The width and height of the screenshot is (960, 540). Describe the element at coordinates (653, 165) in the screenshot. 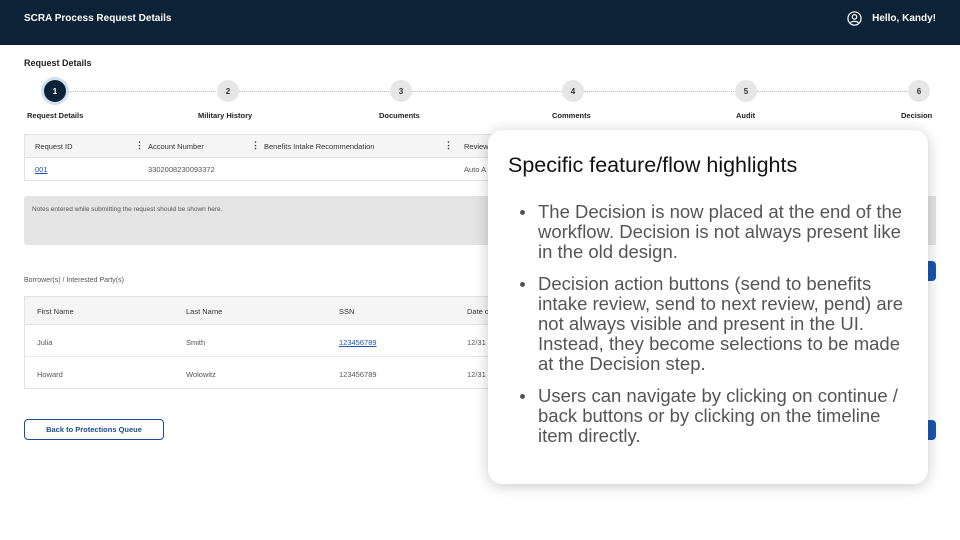

I see `callout-title: Specific feature/flow highlights` at that location.